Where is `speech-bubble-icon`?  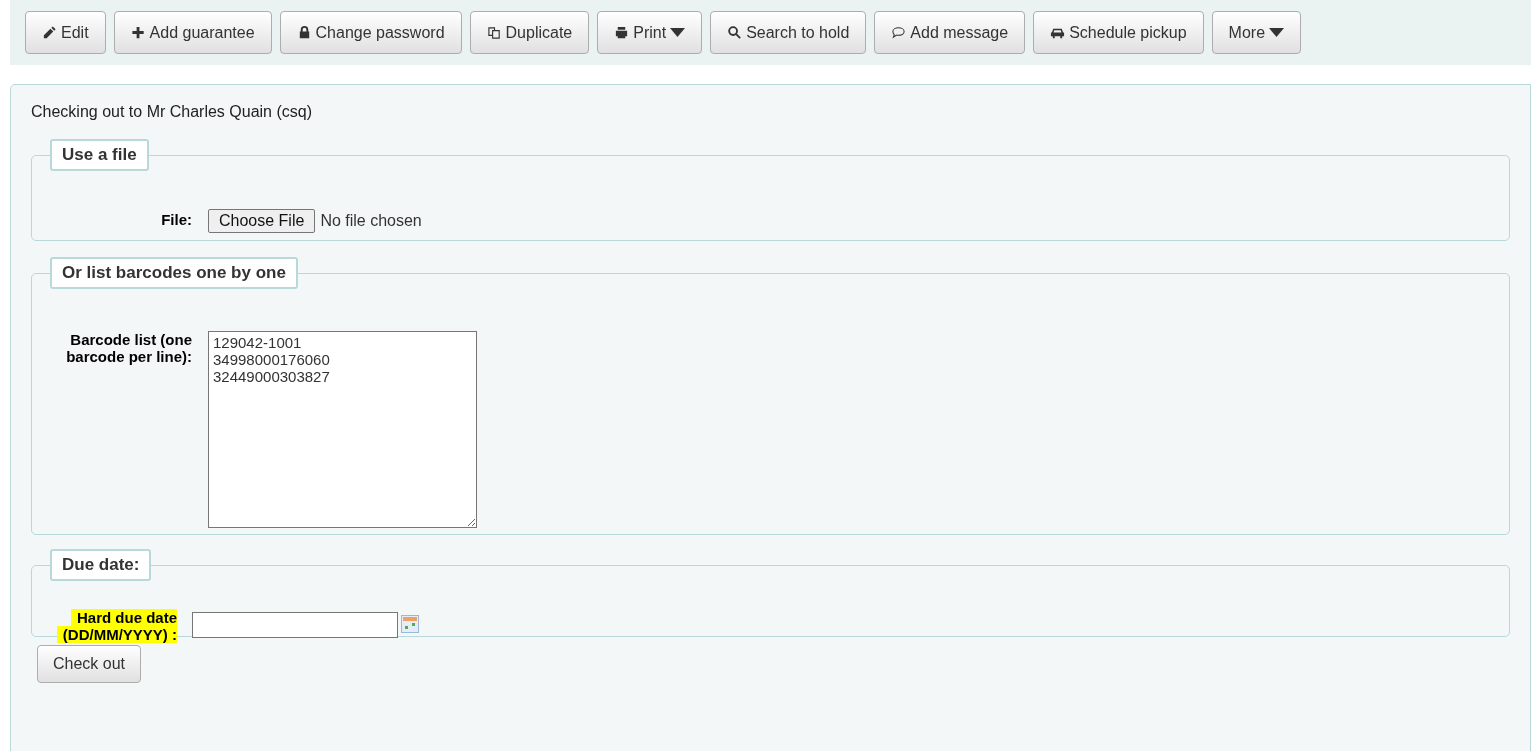 speech-bubble-icon is located at coordinates (899, 32).